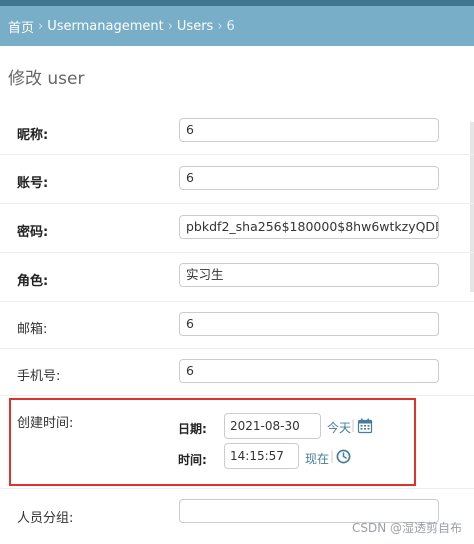 This screenshot has width=474, height=544. I want to click on page-title: 修改 user, so click(46, 79).